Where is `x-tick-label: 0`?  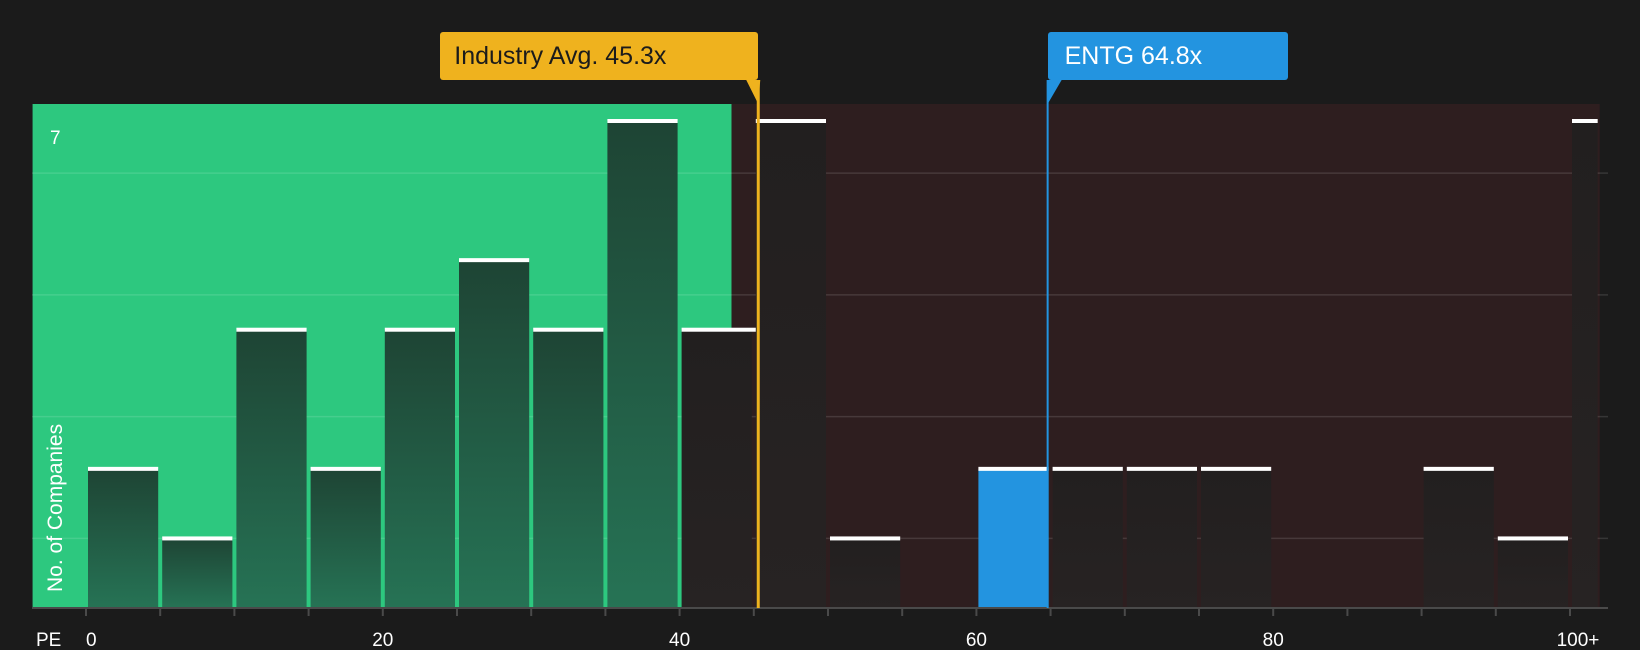
x-tick-label: 0 is located at coordinates (91, 640).